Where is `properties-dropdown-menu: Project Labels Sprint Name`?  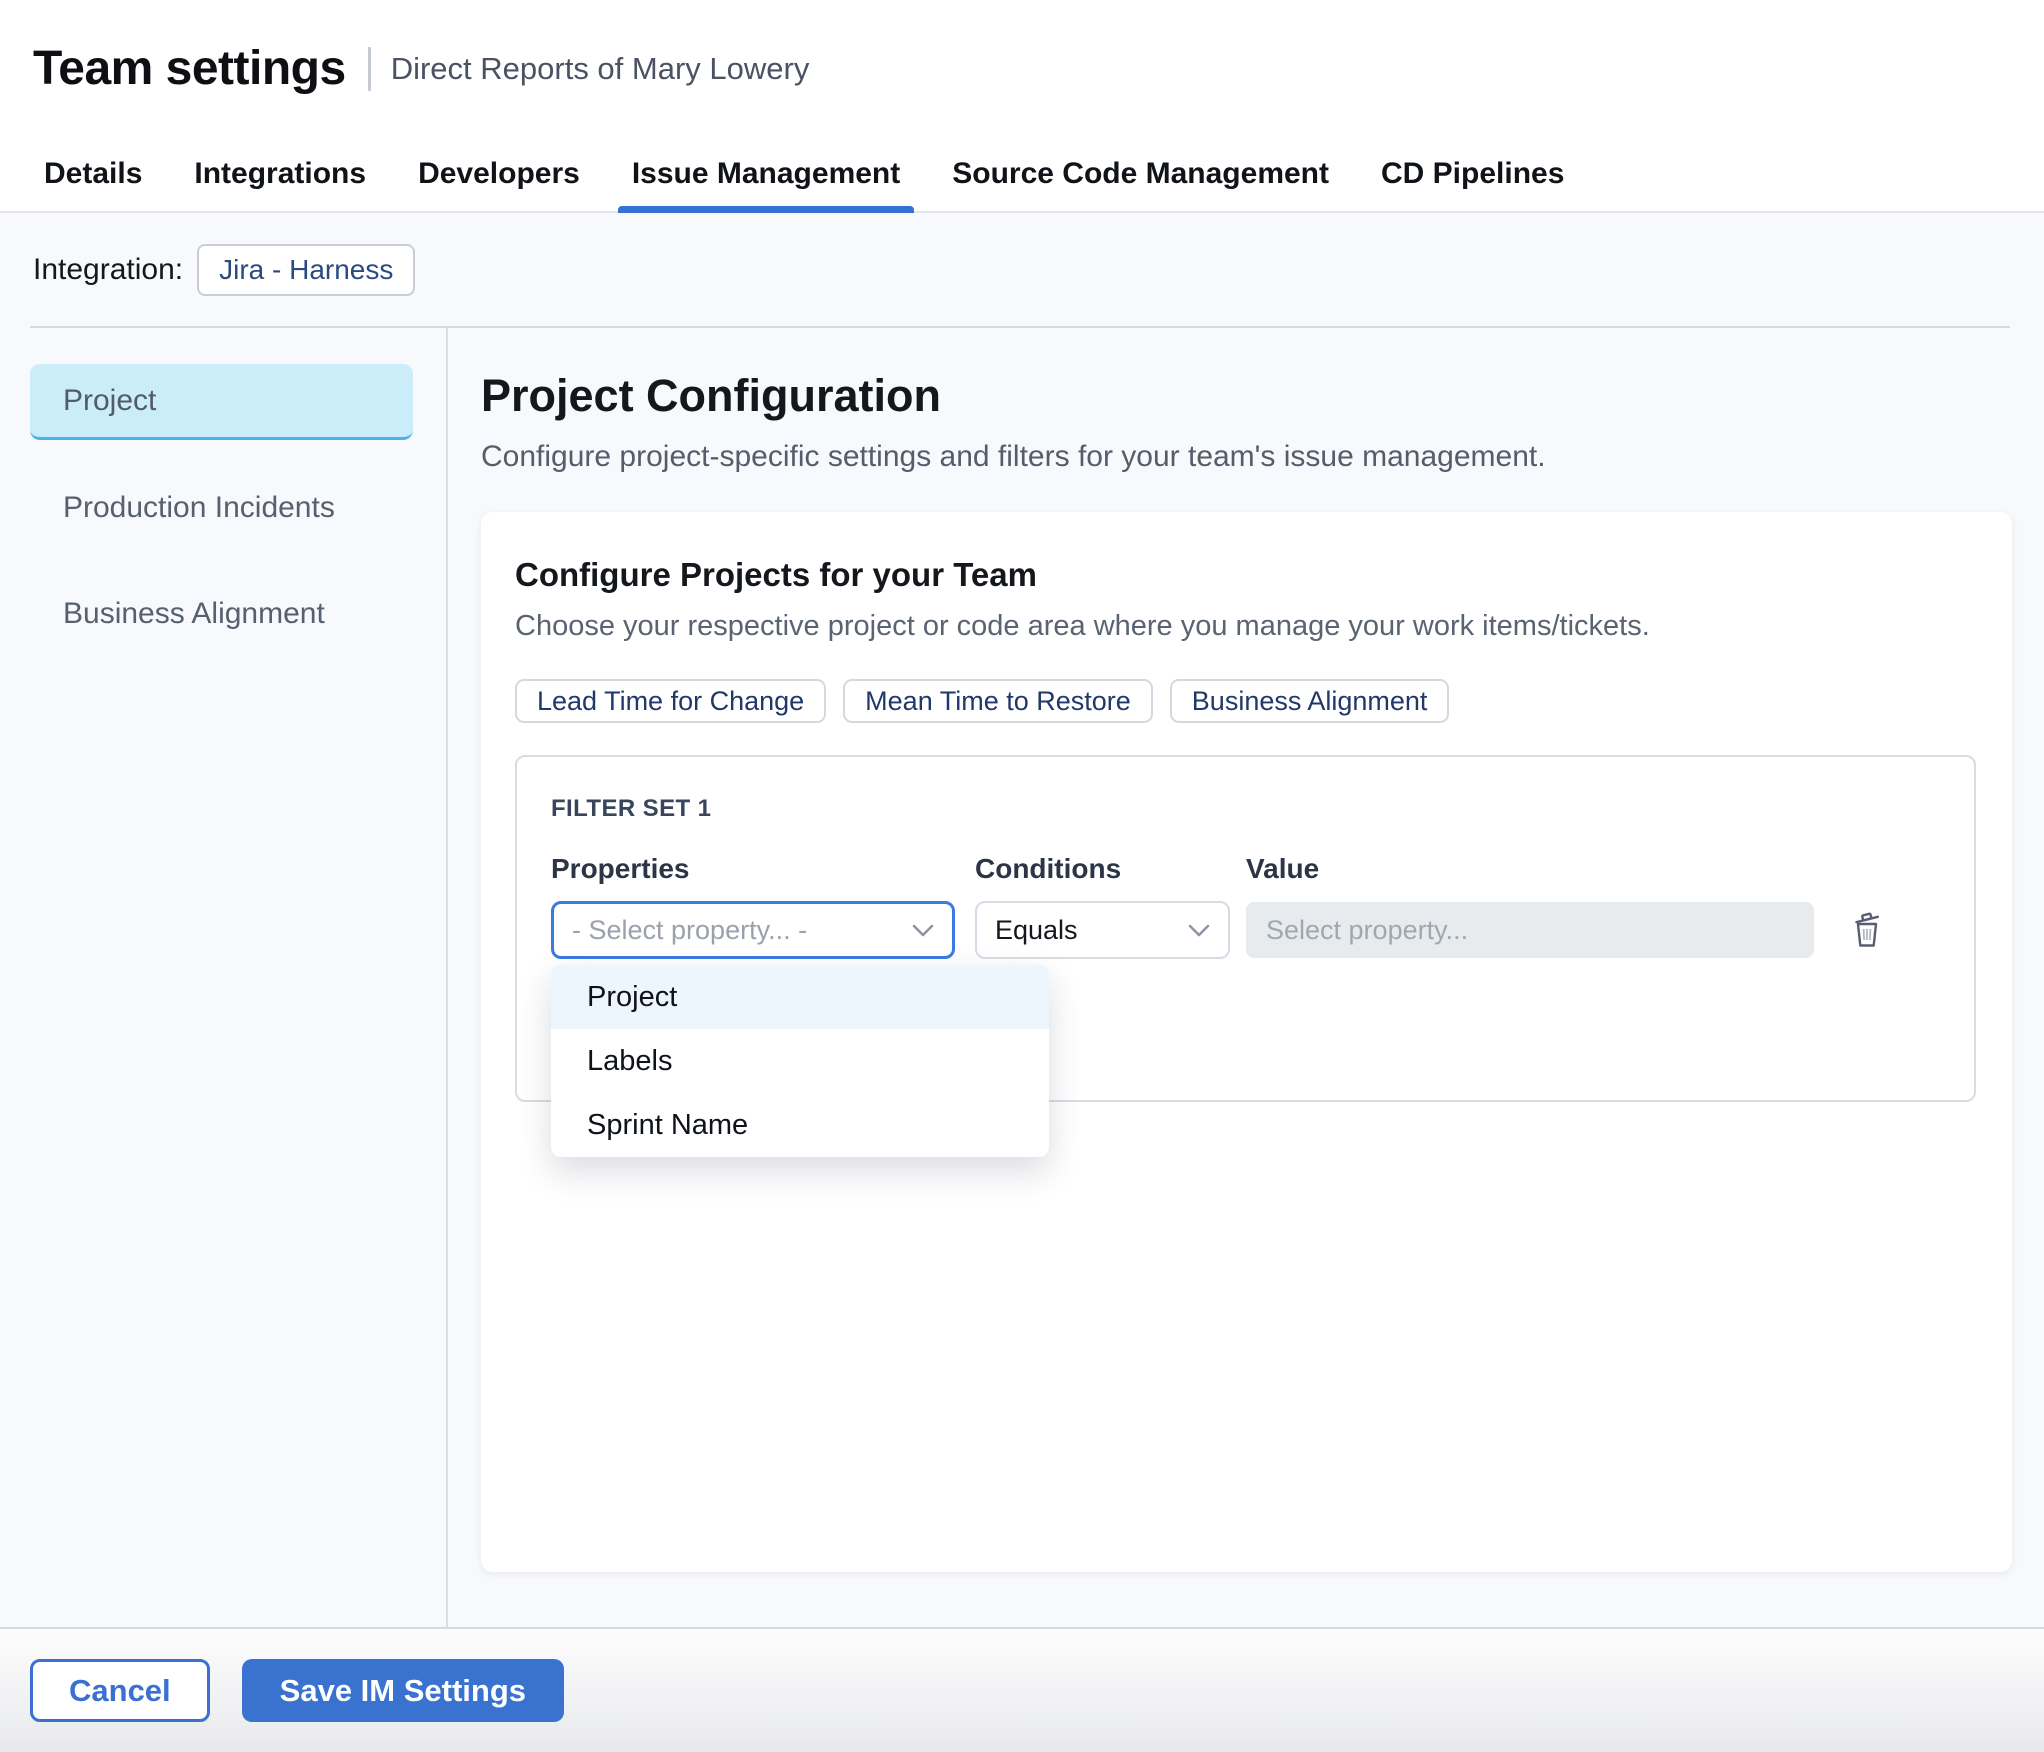 properties-dropdown-menu: Project Labels Sprint Name is located at coordinates (800, 1061).